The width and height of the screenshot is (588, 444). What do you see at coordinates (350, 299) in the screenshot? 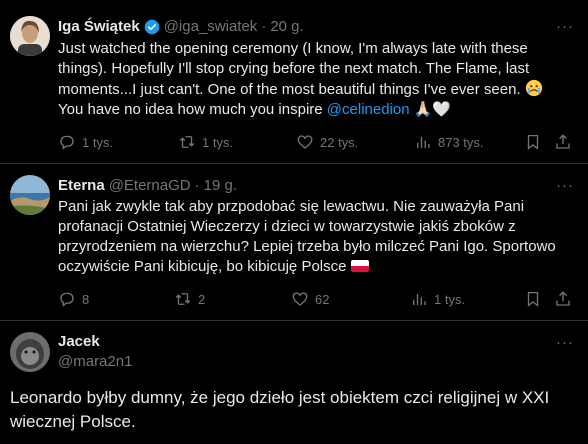
I see `like-button: 62` at bounding box center [350, 299].